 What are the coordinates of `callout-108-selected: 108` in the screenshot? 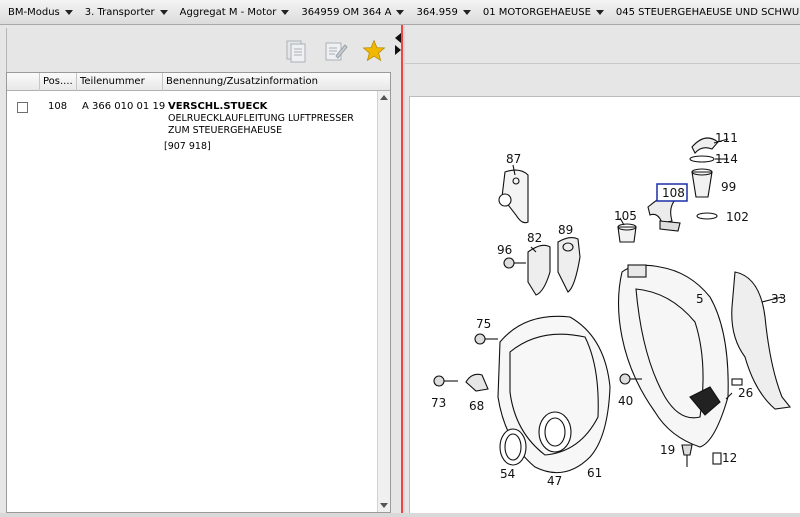 It's located at (673, 193).